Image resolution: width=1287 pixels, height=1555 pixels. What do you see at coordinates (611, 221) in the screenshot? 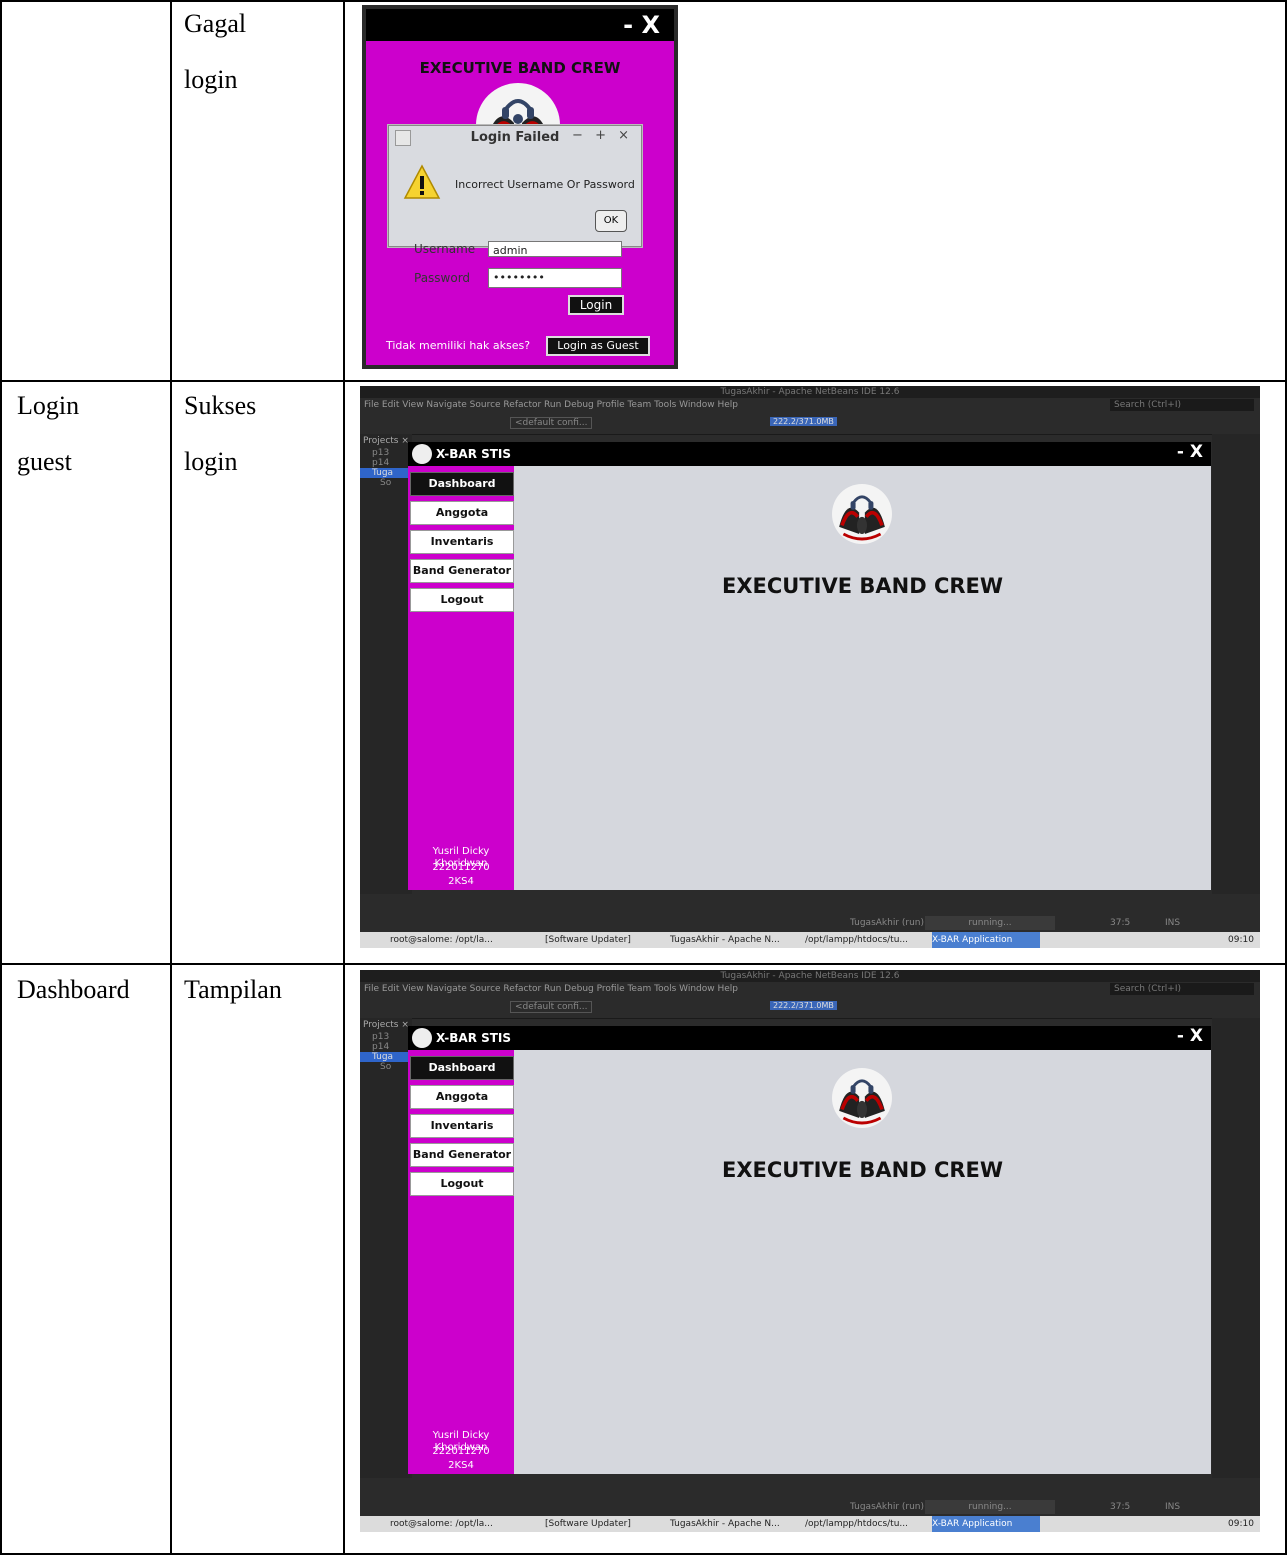
I see `ok-button: OK` at bounding box center [611, 221].